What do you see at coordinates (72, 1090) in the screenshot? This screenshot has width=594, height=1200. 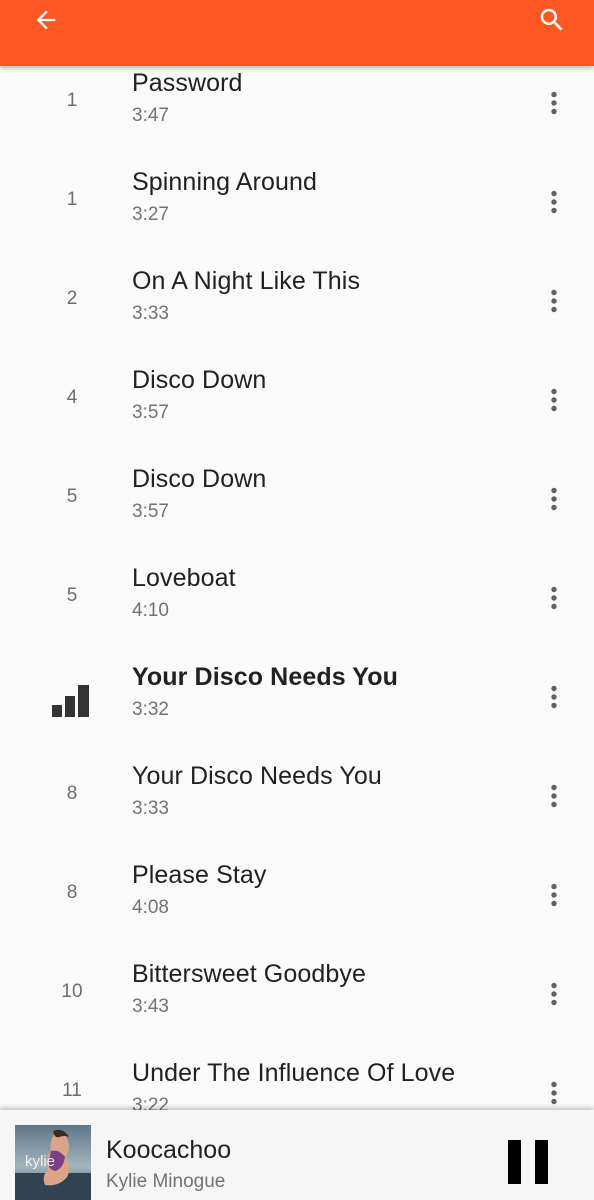 I see `track-number: 11` at bounding box center [72, 1090].